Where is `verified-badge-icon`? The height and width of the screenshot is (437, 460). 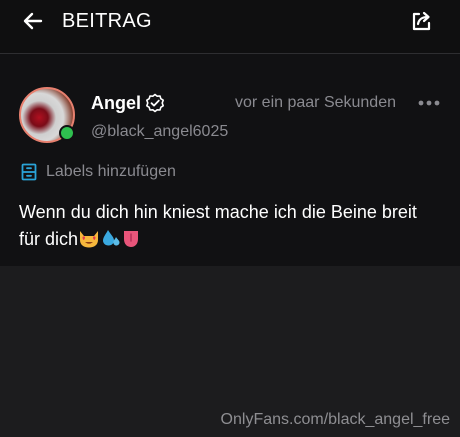
verified-badge-icon is located at coordinates (155, 103).